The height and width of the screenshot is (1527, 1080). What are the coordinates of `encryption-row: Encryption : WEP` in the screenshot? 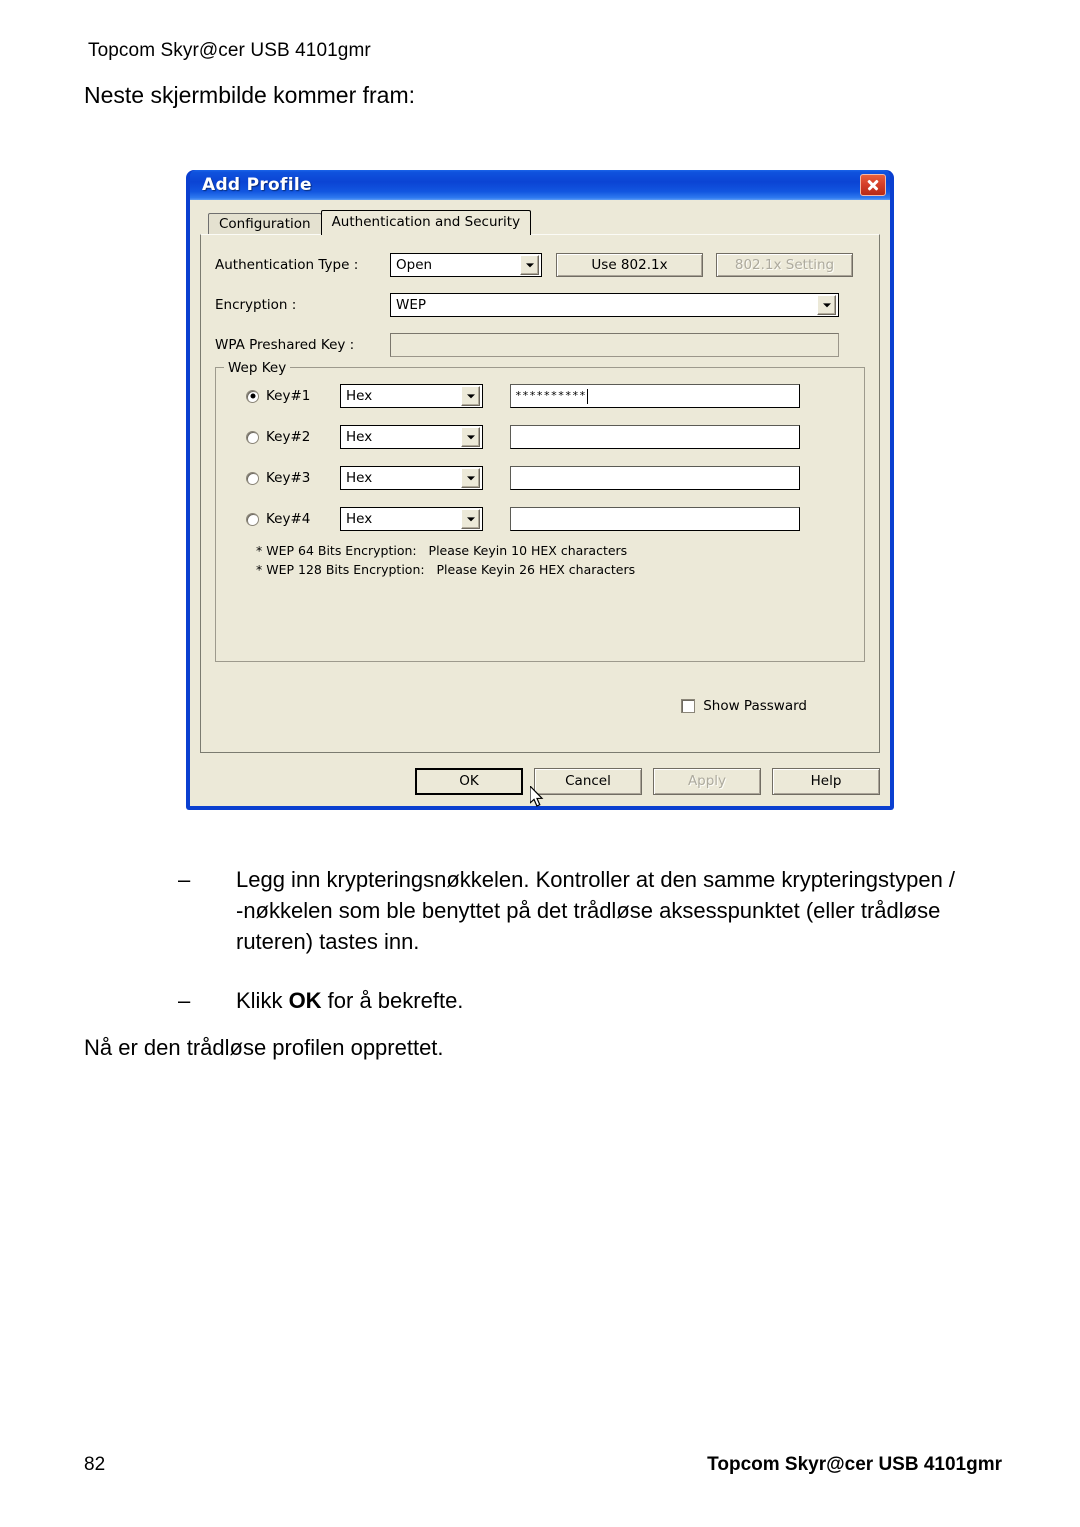 It's located at (540, 305).